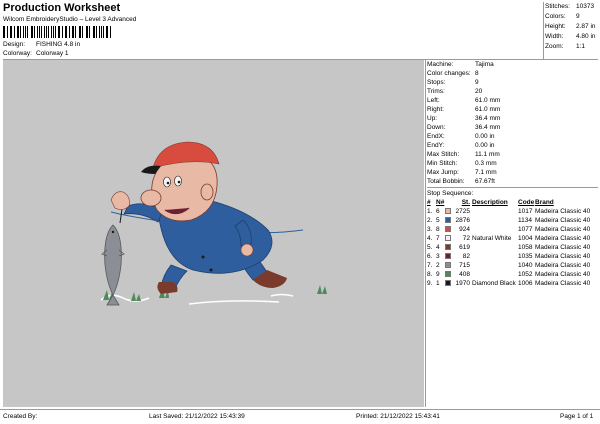  Describe the element at coordinates (430, 265) in the screenshot. I see `row-num: 7.` at that location.